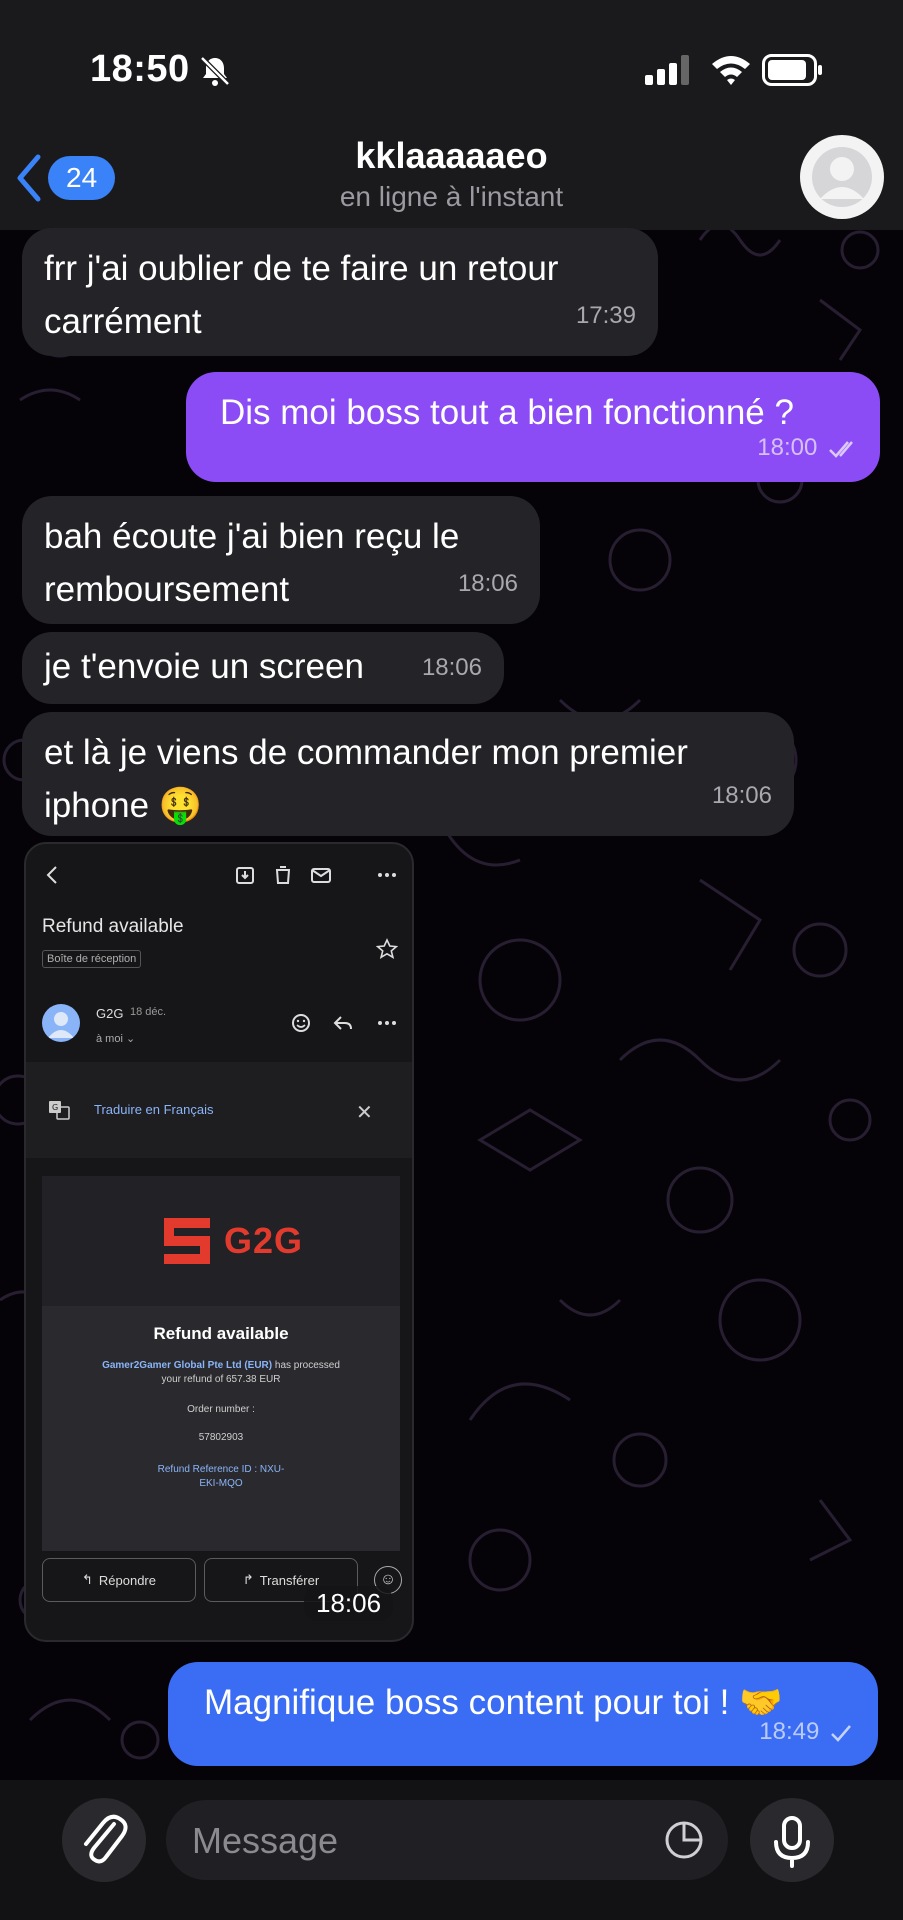  Describe the element at coordinates (451, 196) in the screenshot. I see `chat-status: en ligne à l'instant` at that location.